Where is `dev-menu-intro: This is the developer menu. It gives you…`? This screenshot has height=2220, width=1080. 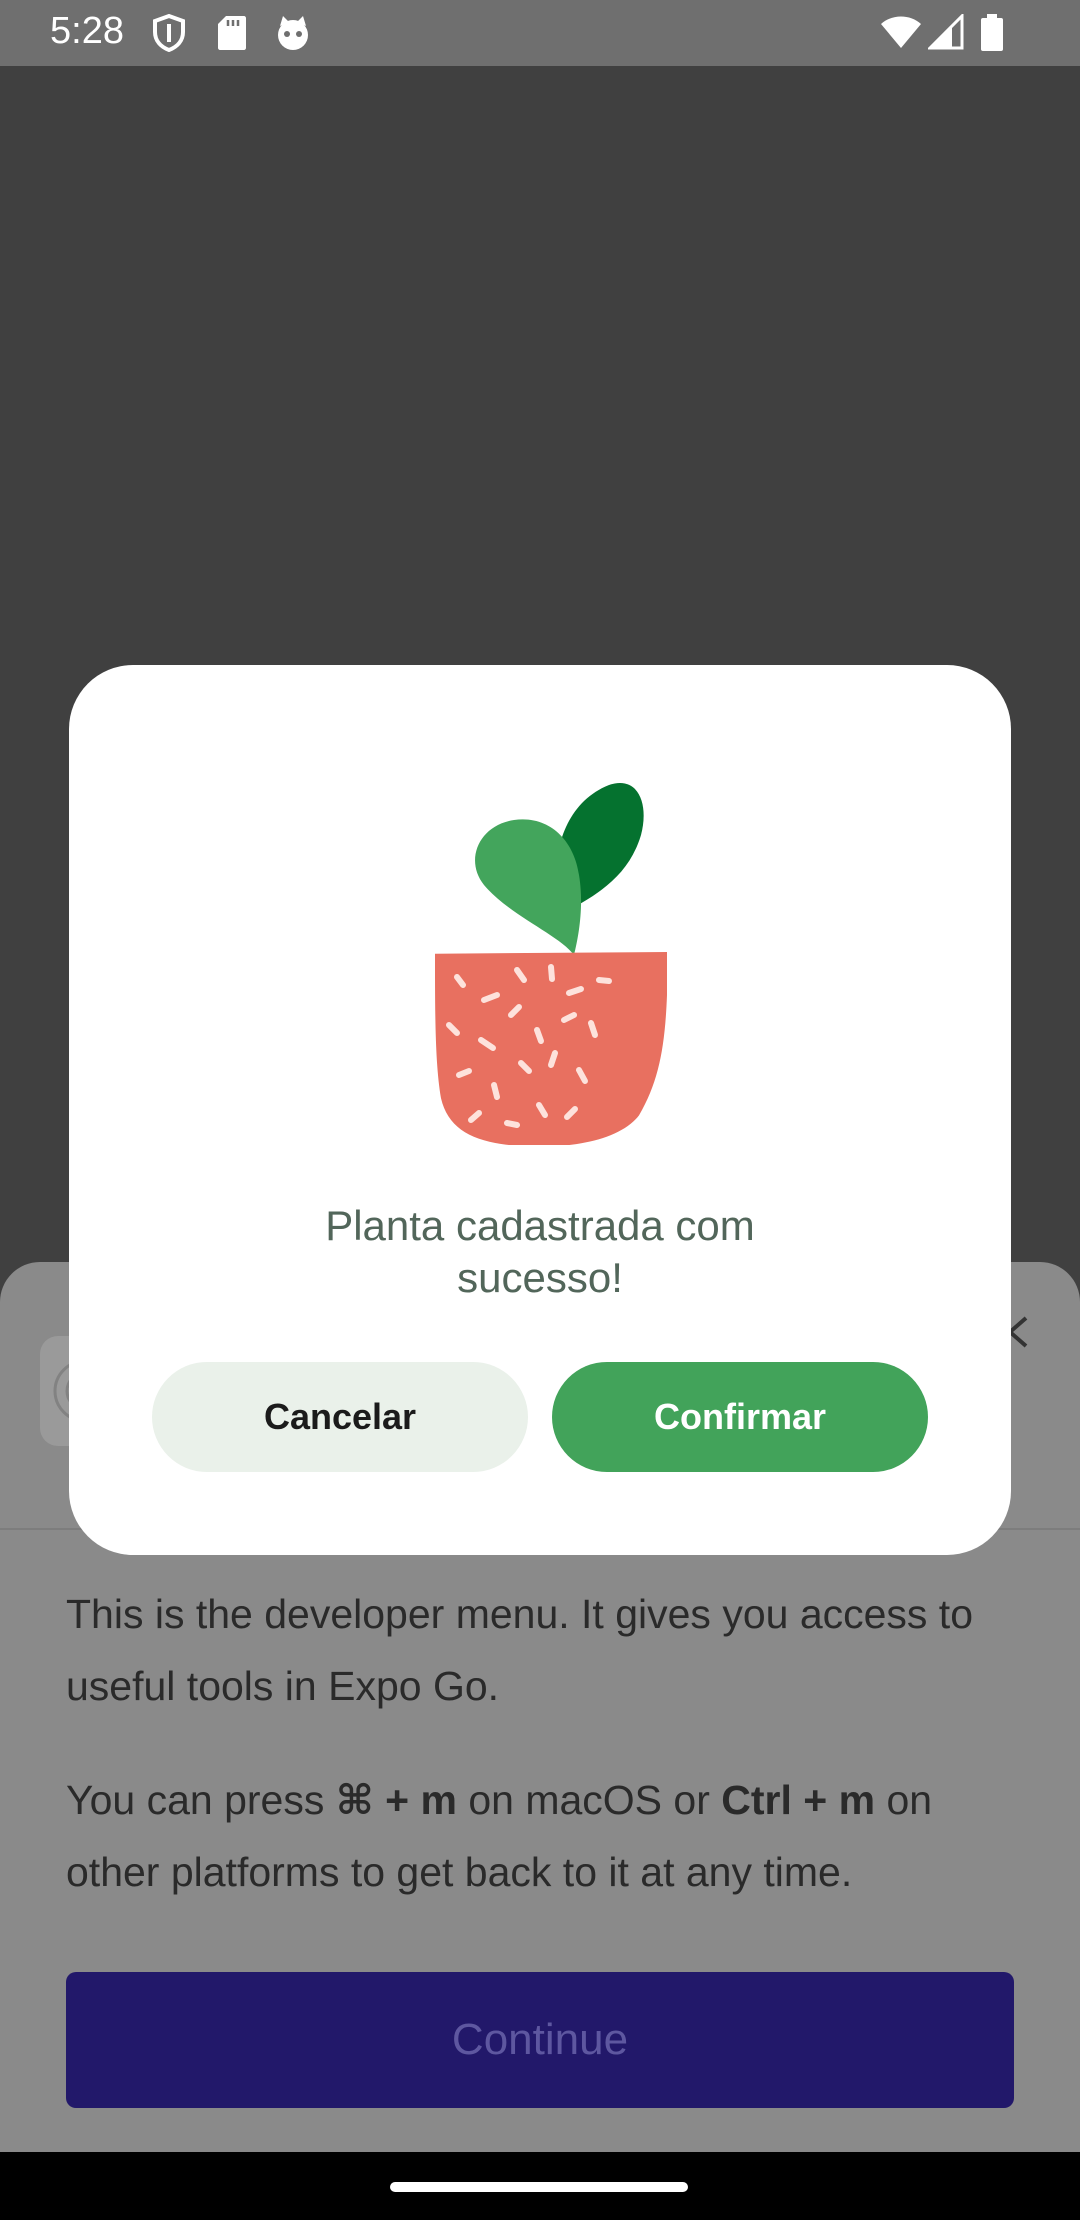 dev-menu-intro: This is the developer menu. It gives you… is located at coordinates (520, 1650).